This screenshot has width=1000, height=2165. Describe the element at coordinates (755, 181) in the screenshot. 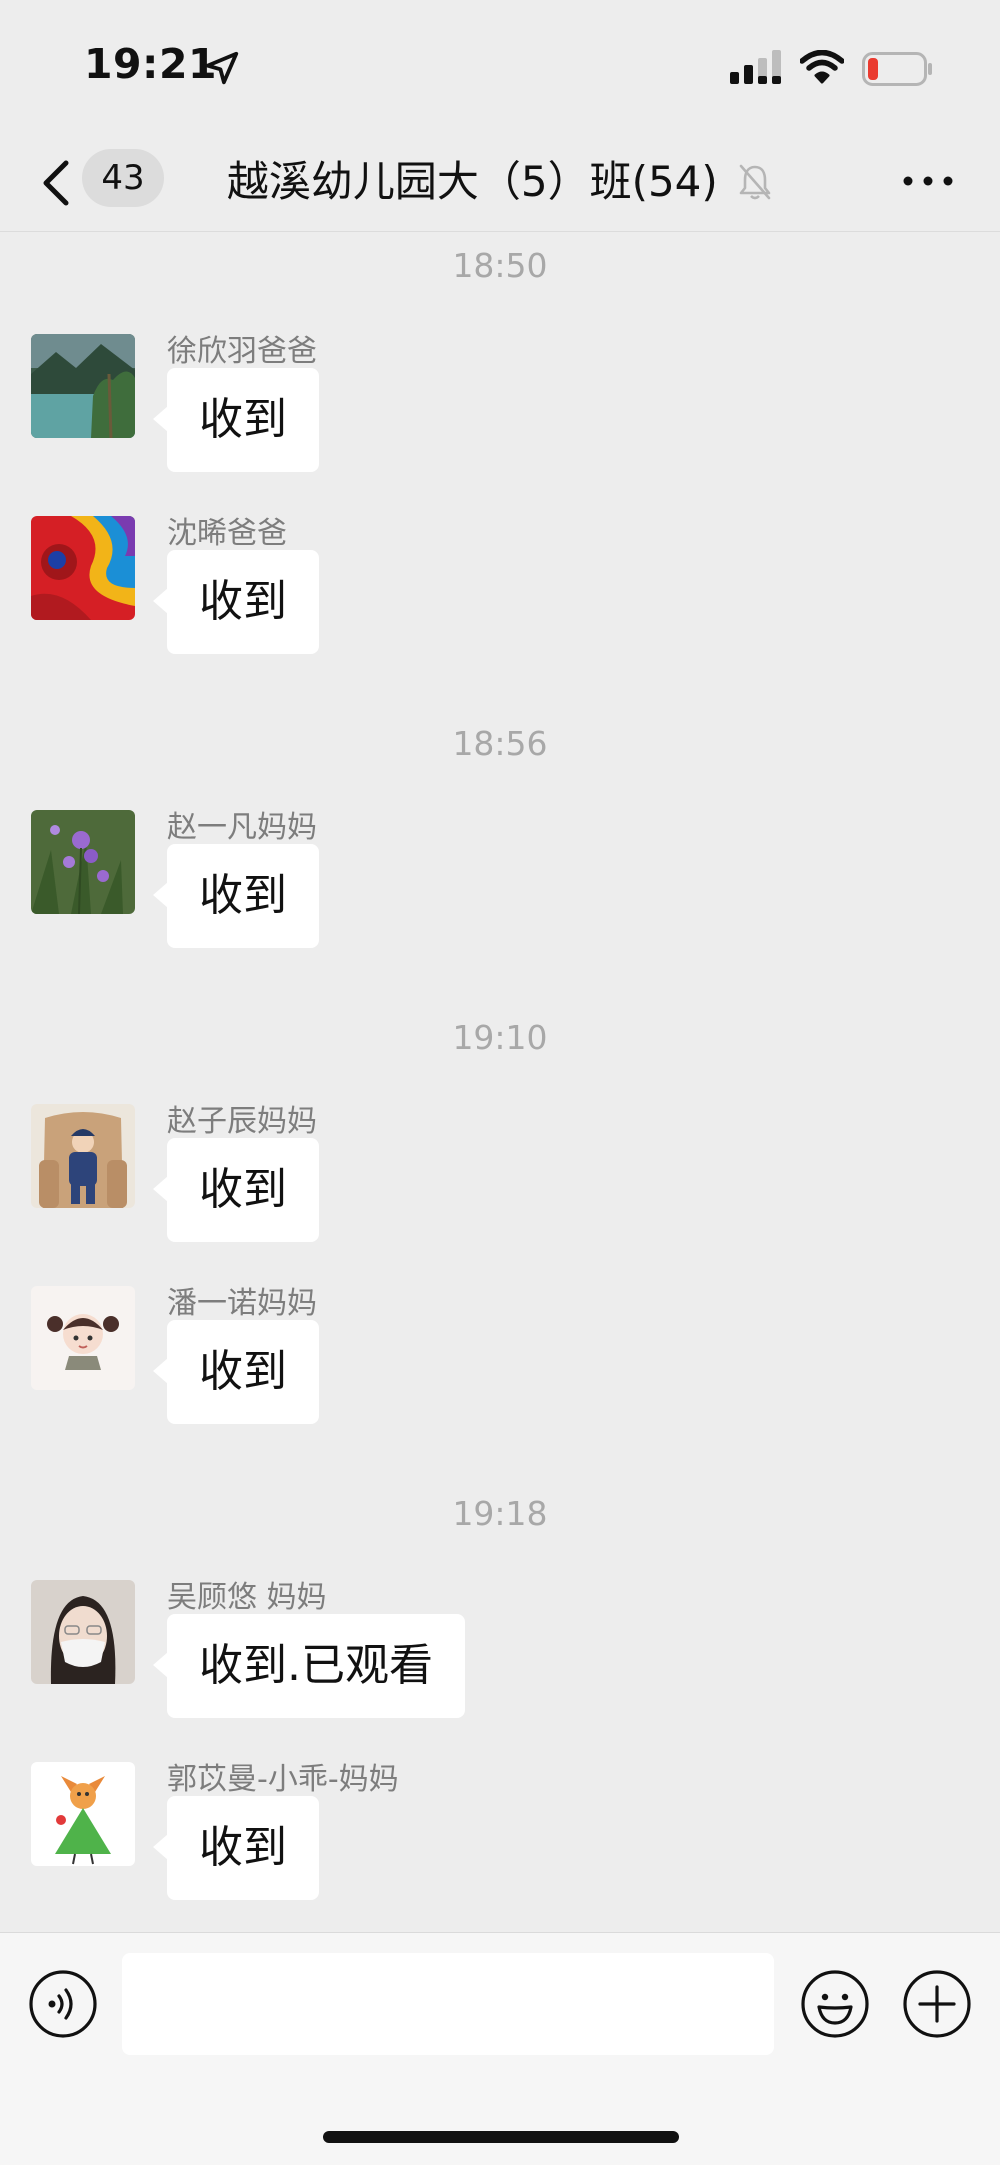

I see `muted-bell-icon` at that location.